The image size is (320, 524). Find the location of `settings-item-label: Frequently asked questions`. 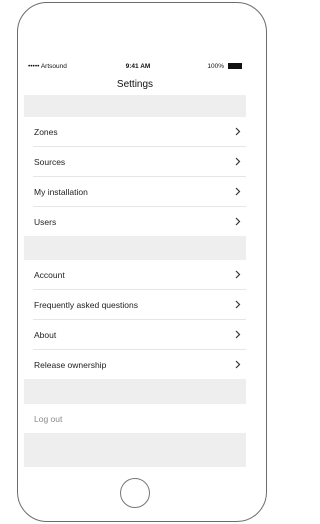

settings-item-label: Frequently asked questions is located at coordinates (86, 304).